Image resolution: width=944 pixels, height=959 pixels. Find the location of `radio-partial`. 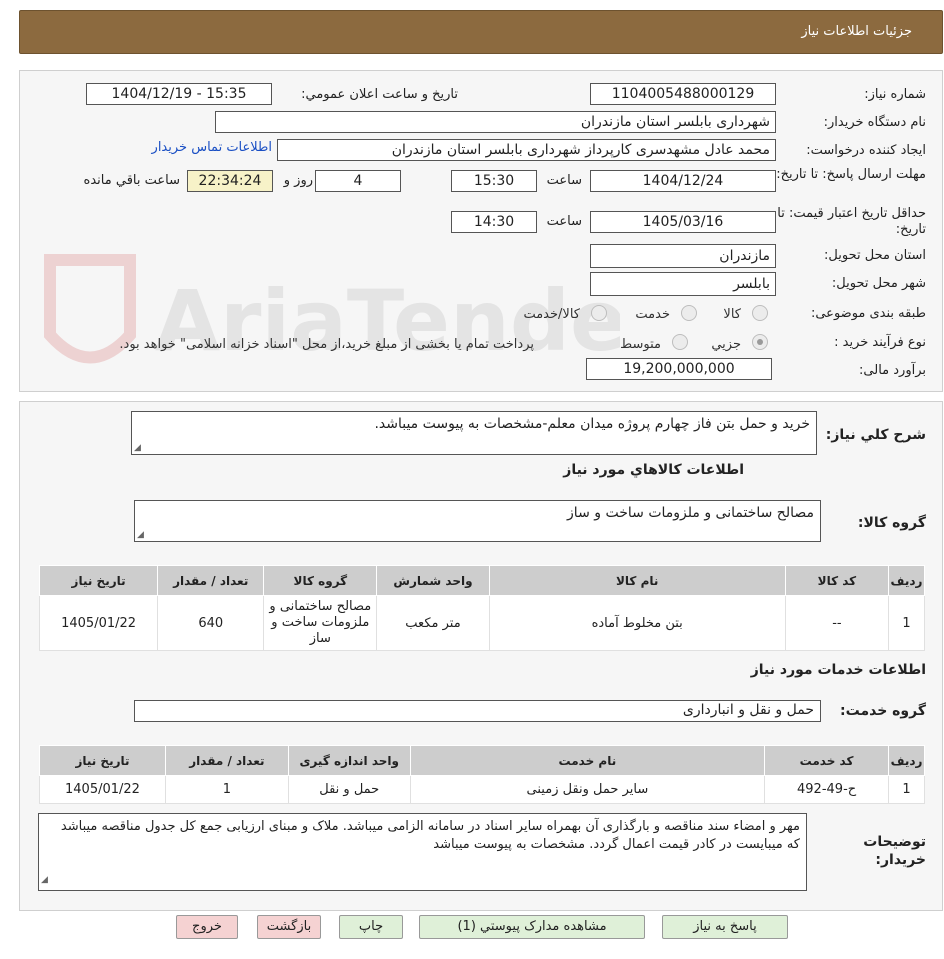

radio-partial is located at coordinates (760, 342).